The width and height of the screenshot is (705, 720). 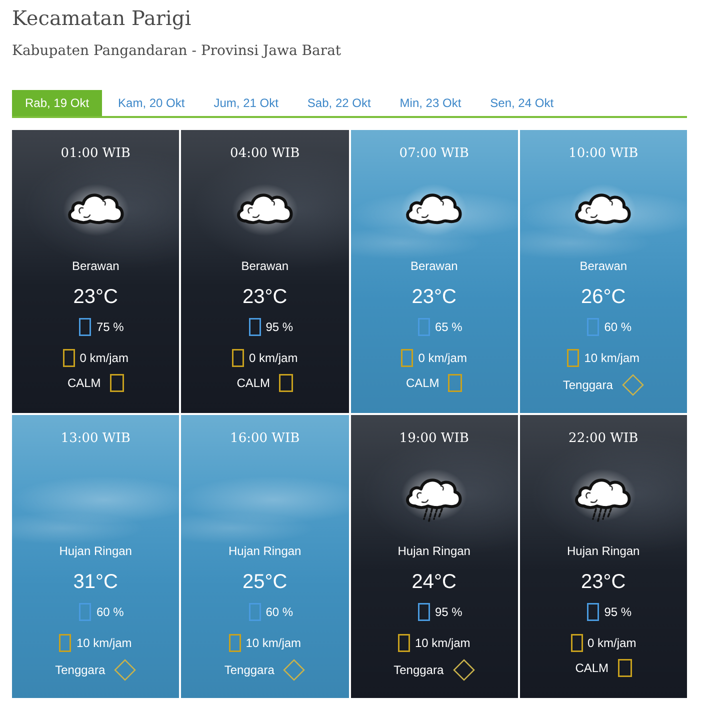 I want to click on temperature-value: 26°C, so click(x=603, y=297).